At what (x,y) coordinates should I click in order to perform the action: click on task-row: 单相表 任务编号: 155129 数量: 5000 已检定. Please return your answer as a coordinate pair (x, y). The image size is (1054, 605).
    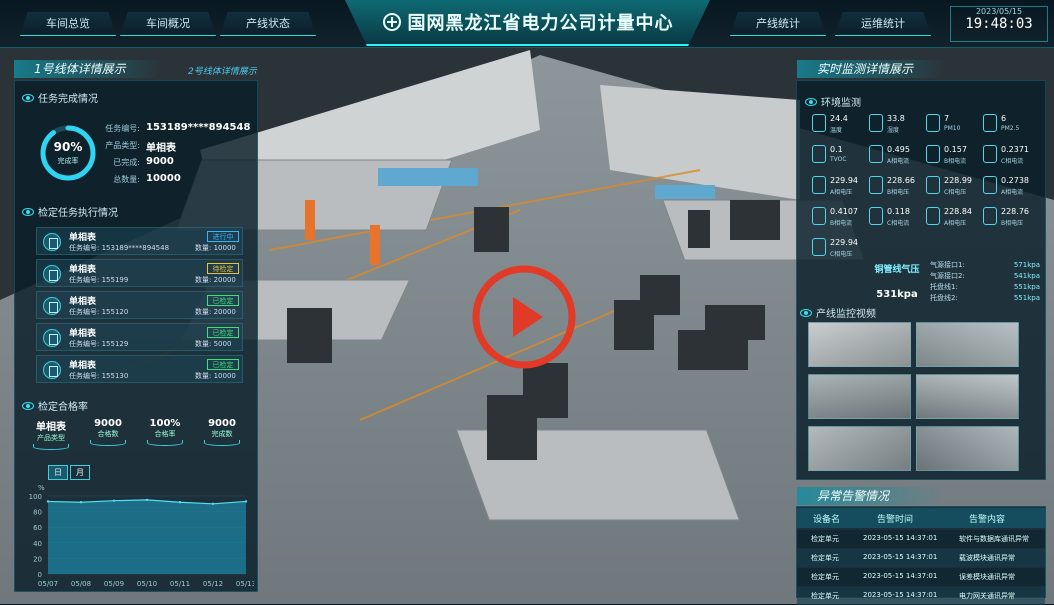
    Looking at the image, I should click on (139, 337).